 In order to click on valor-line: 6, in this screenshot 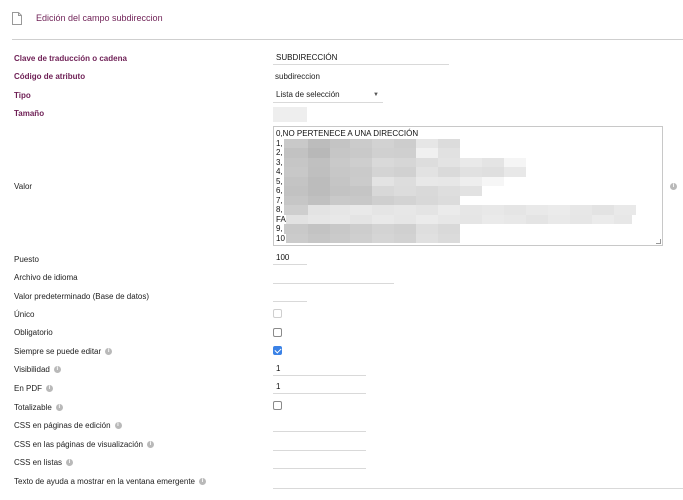, I will do `click(468, 191)`.